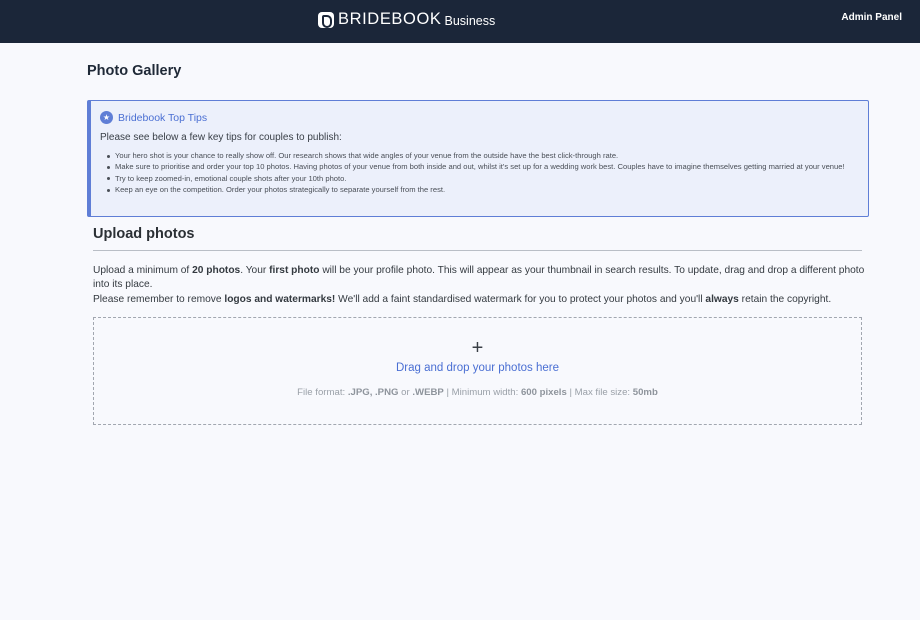 This screenshot has height=620, width=920. Describe the element at coordinates (163, 117) in the screenshot. I see `top-tips-title: Bridebook Top Tips` at that location.